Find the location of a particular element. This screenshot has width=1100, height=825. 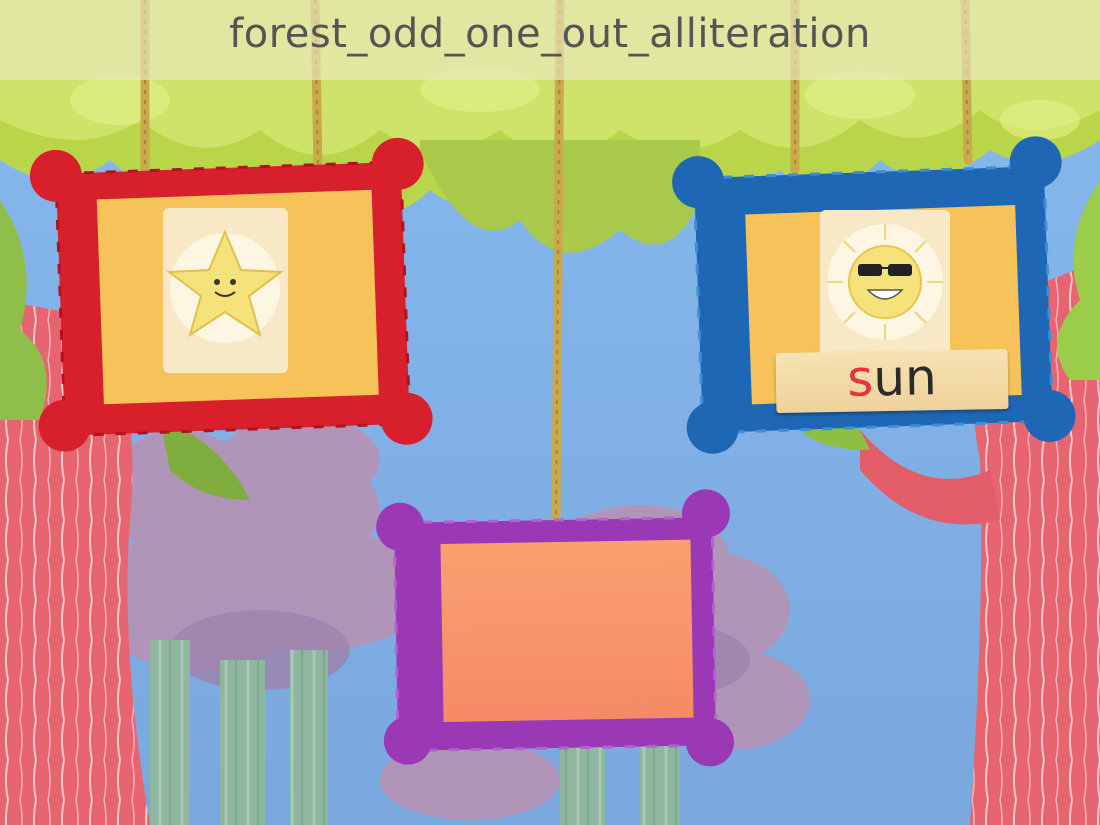

bottom-picture-frame is located at coordinates (557, 629).